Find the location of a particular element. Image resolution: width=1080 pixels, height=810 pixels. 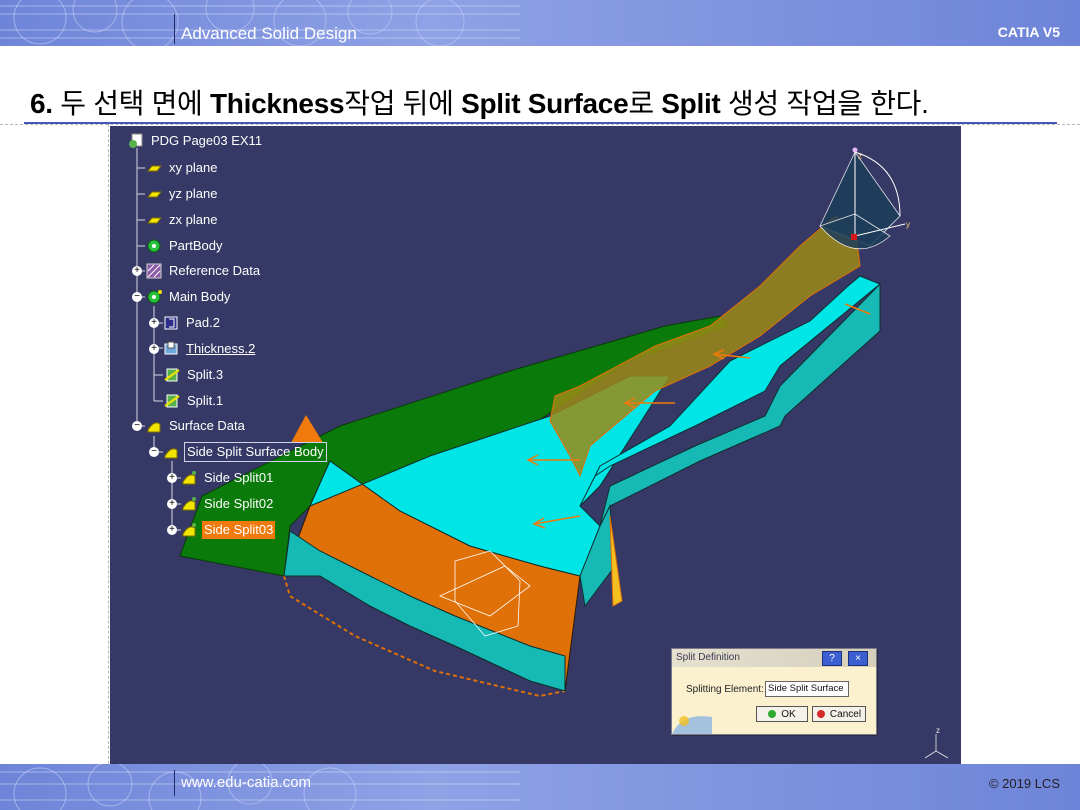

header-separator is located at coordinates (174, 29).